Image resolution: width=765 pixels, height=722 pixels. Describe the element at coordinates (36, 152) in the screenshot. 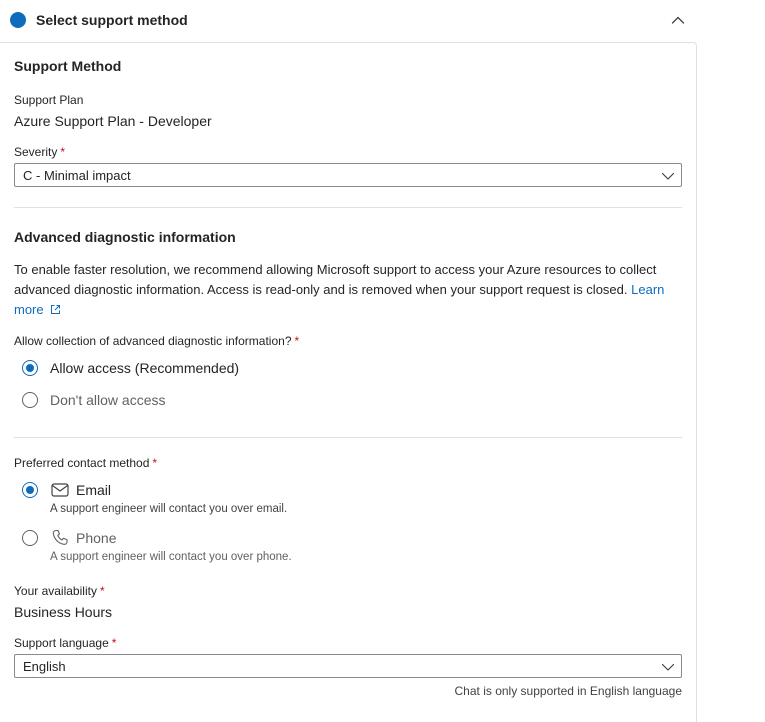

I see `severity-label-text: Severity` at that location.